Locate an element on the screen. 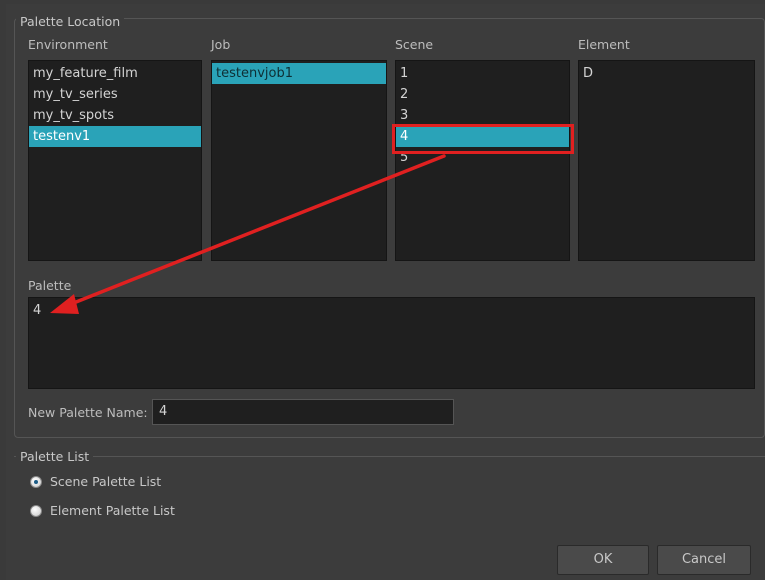  annotation-arrow-icon is located at coordinates (248, 234).